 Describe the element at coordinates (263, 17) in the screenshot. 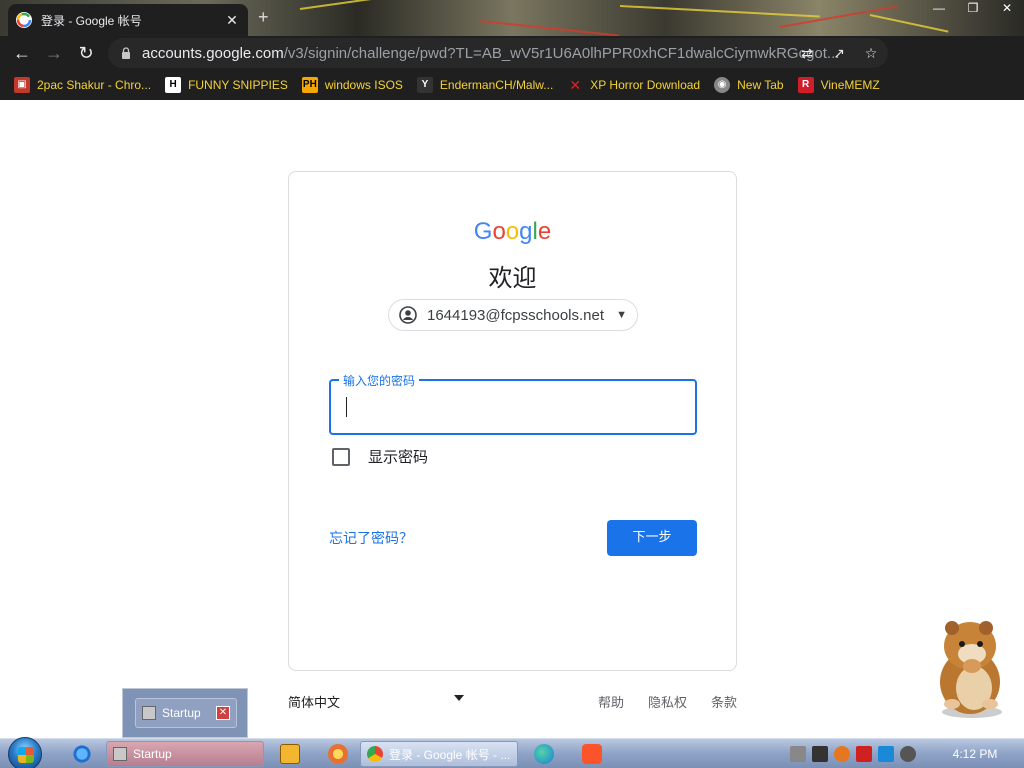

I see `new-tab-icon: +` at that location.